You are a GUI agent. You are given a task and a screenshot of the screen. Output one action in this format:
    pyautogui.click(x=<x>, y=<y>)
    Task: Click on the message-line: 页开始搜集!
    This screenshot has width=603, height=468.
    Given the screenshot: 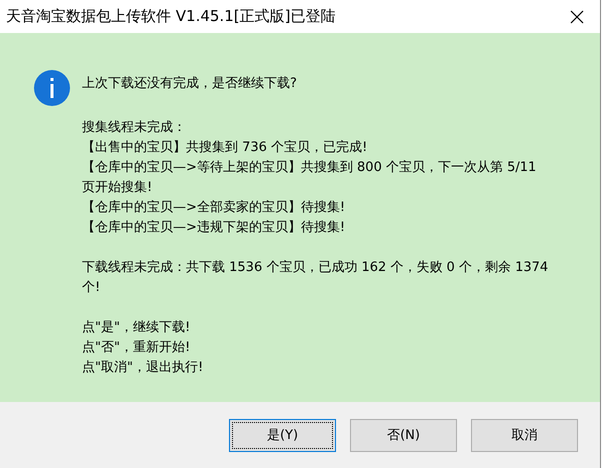 What is the action you would take?
    pyautogui.click(x=118, y=188)
    